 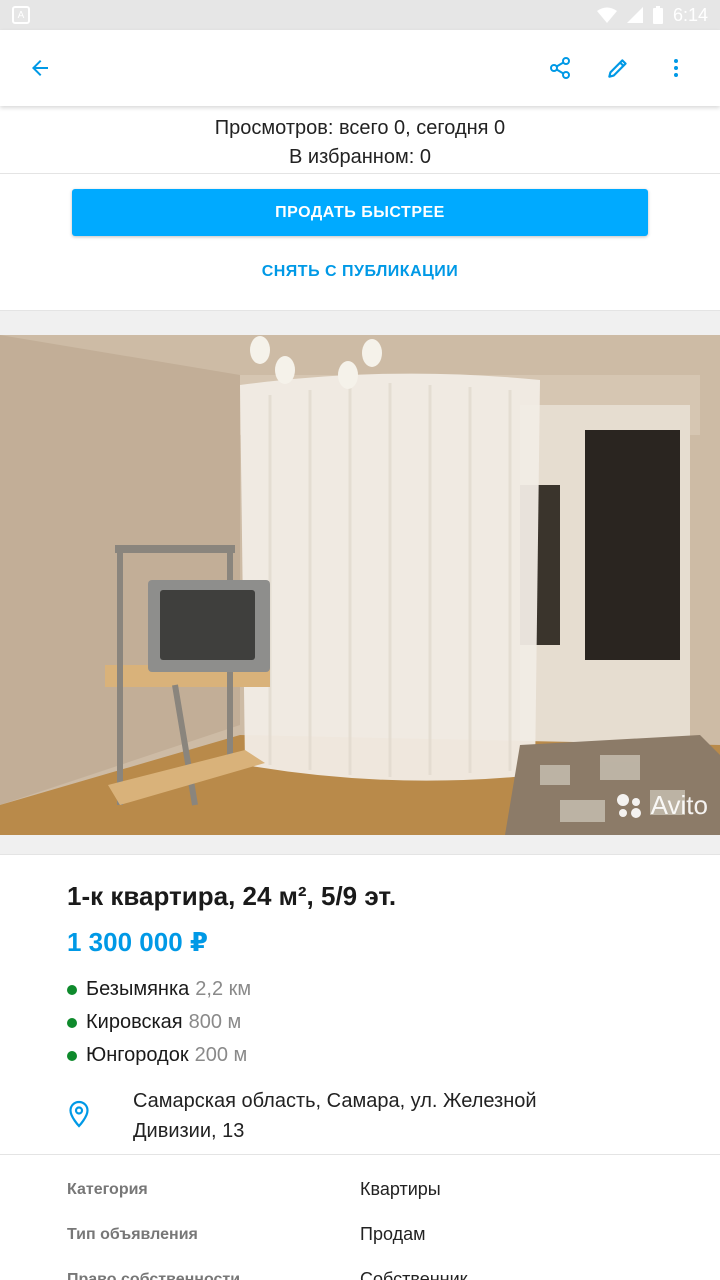 I want to click on metro-distance: 800 м, so click(x=215, y=1022).